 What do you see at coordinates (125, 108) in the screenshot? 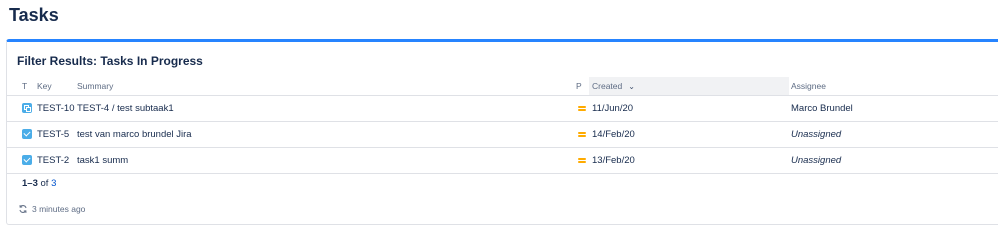
I see `issue-summary-link: TEST-4 / test subtaak1` at bounding box center [125, 108].